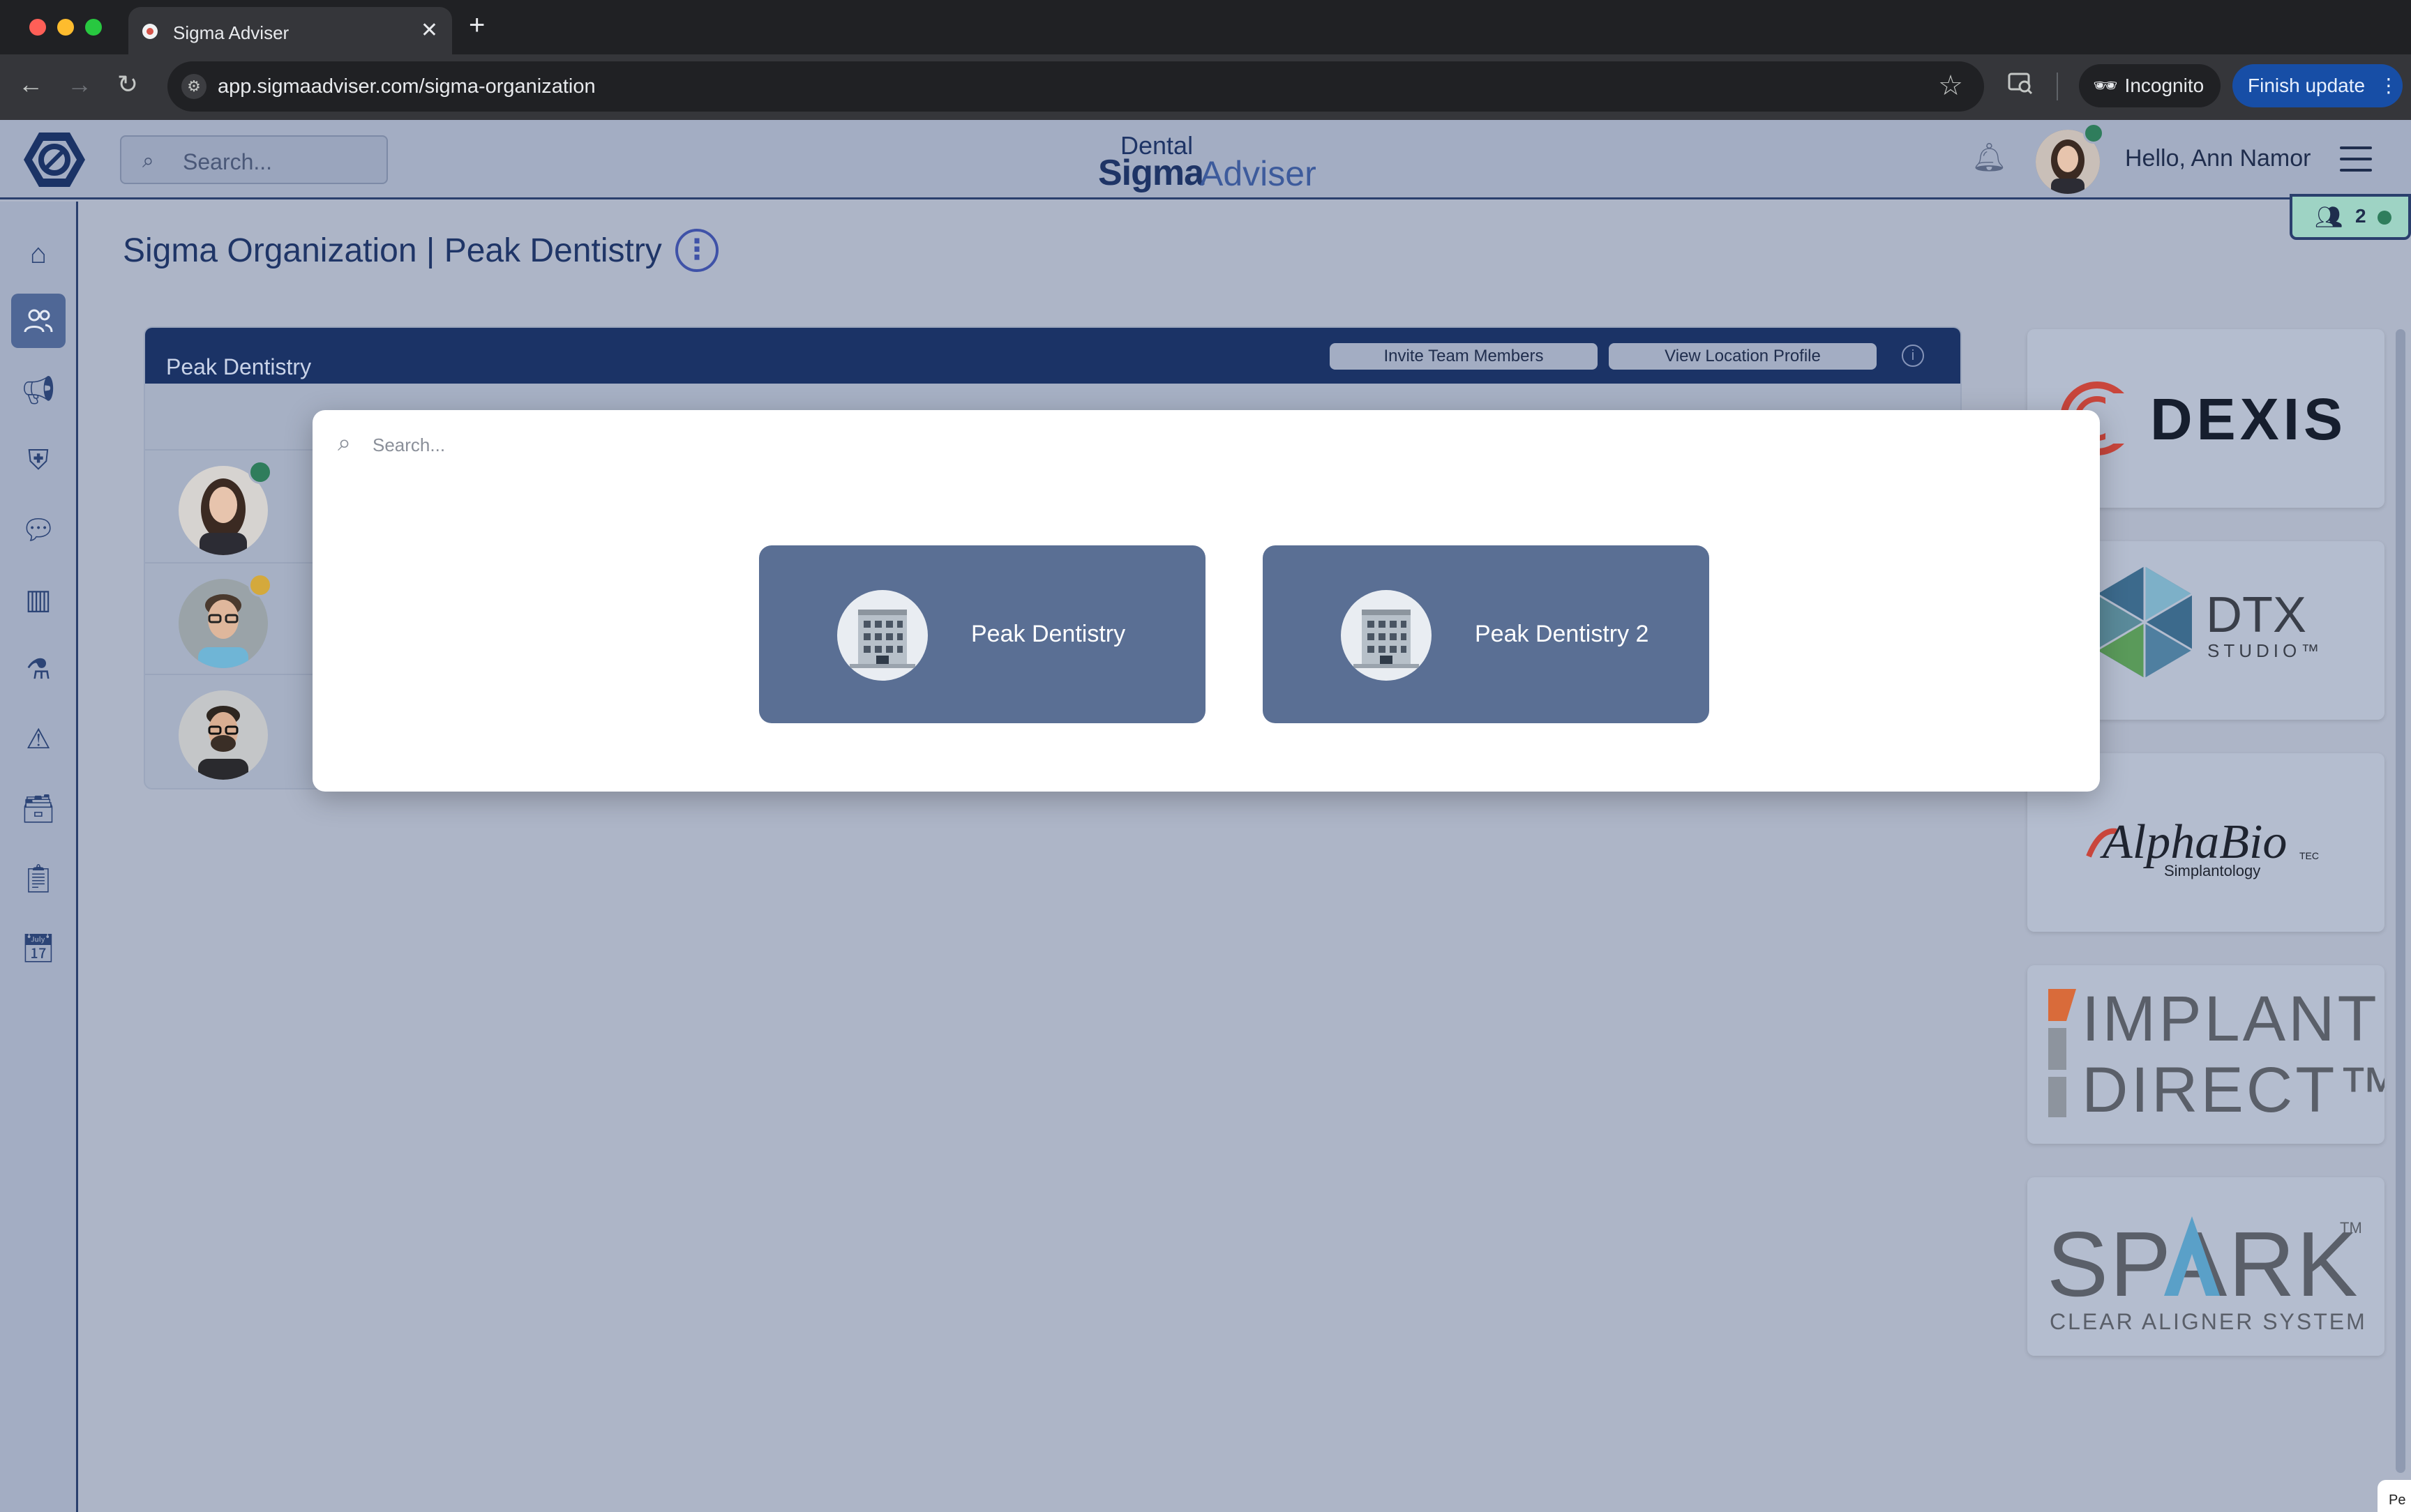 The height and width of the screenshot is (1512, 2411). What do you see at coordinates (1562, 634) in the screenshot?
I see `location-option-name: Peak Dentistry 2` at bounding box center [1562, 634].